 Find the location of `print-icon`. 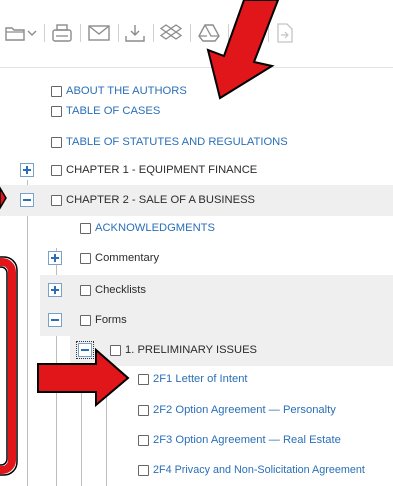

print-icon is located at coordinates (62, 33).